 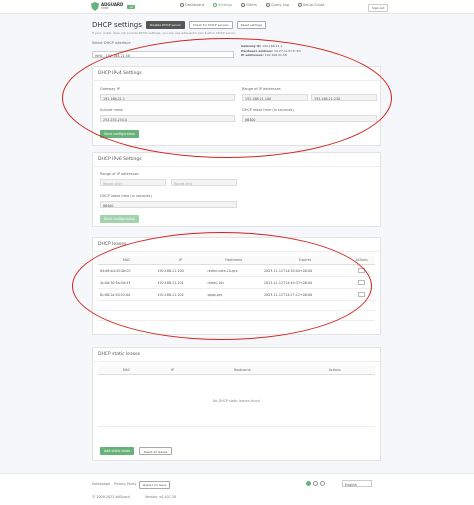 I want to click on gateway-info-value: 192.168.21.1, so click(x=272, y=46).